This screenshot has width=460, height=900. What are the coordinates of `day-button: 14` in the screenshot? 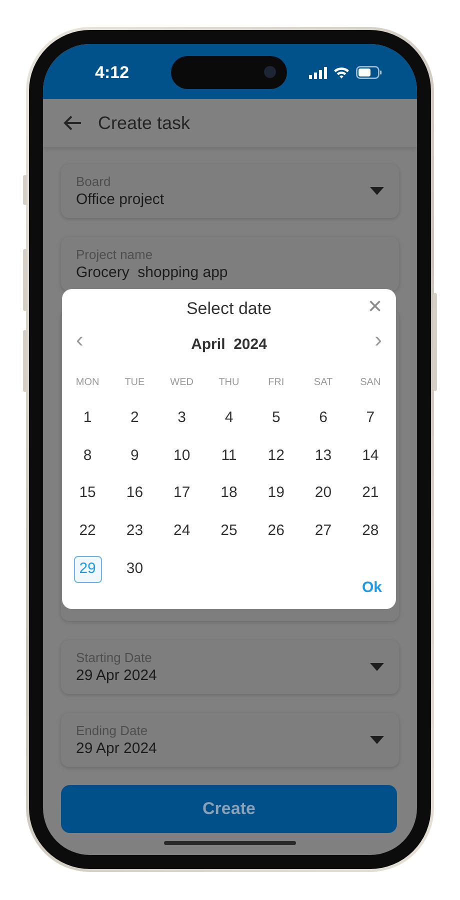 It's located at (370, 456).